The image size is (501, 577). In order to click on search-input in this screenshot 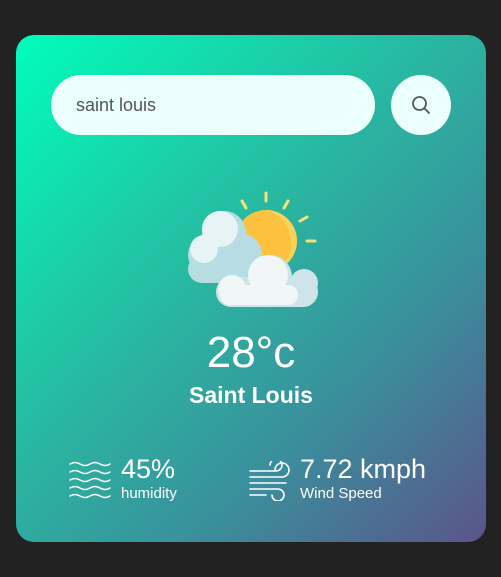, I will do `click(213, 105)`.